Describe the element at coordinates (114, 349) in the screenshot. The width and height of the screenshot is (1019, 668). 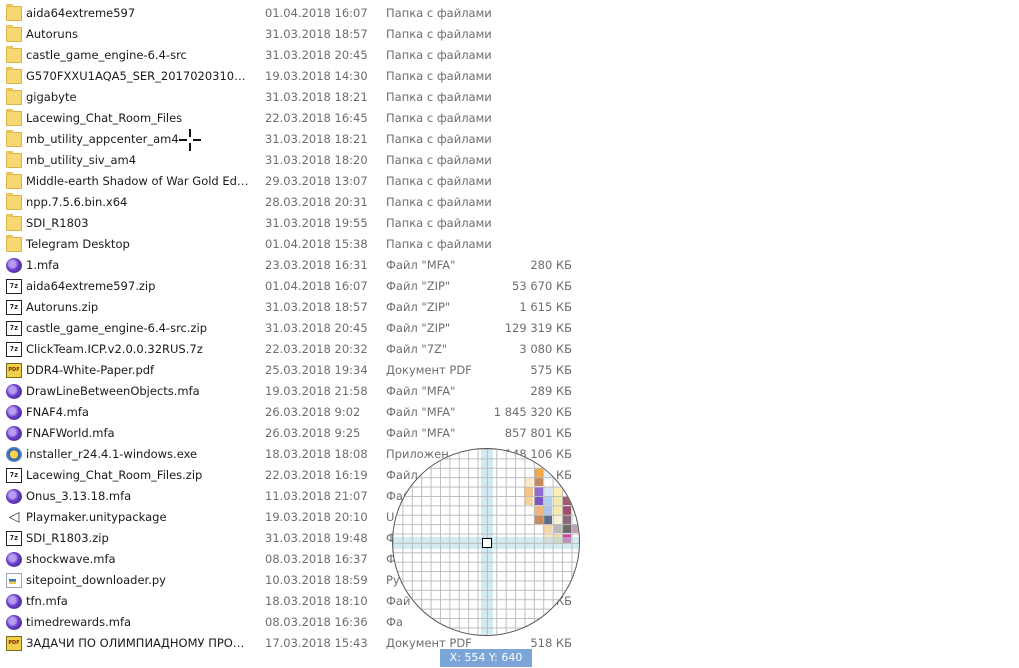
I see `file-name: ClickTeam.ICP.v2.0.0.32RUS.7z` at that location.